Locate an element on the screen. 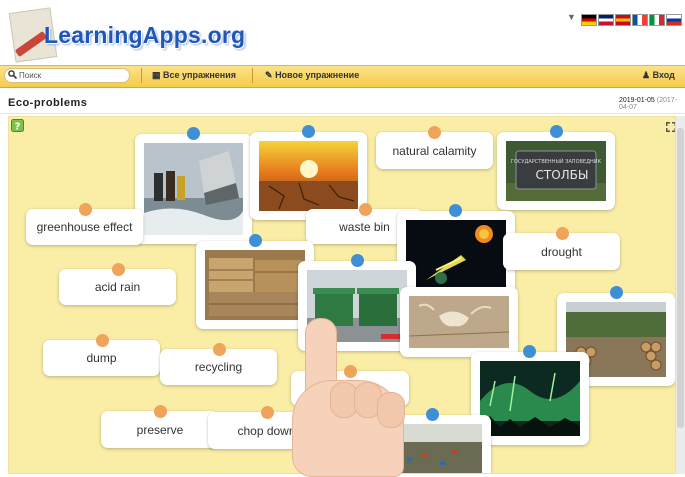 This screenshot has width=685, height=477. new-exercise-link: ✎ Новое упражнение is located at coordinates (312, 75).